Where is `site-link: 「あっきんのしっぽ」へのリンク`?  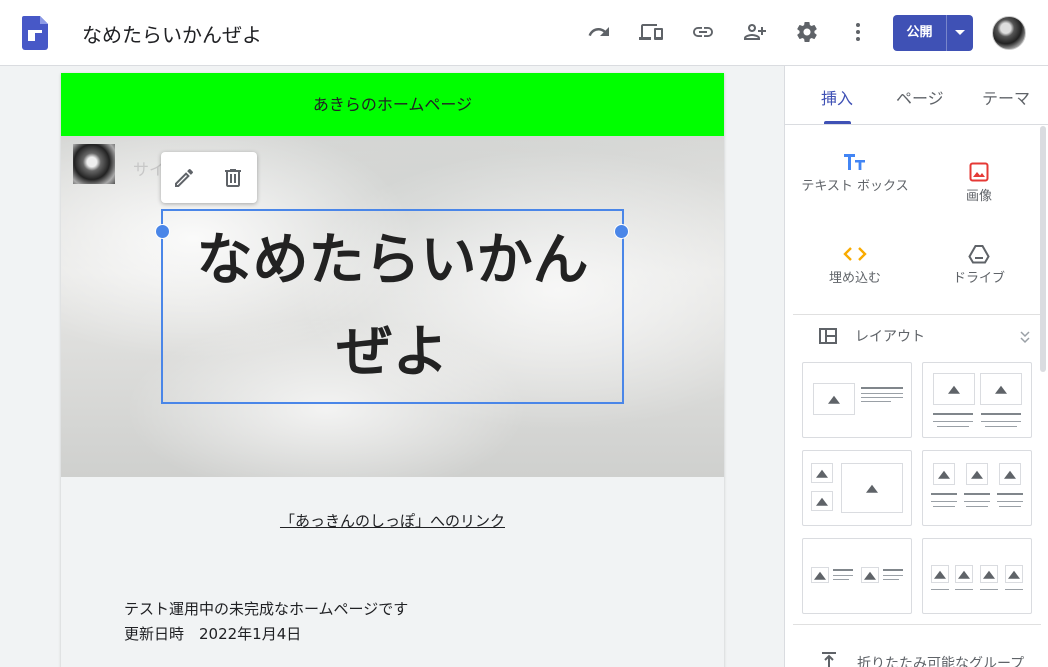 site-link: 「あっきんのしっぽ」へのリンク is located at coordinates (392, 520).